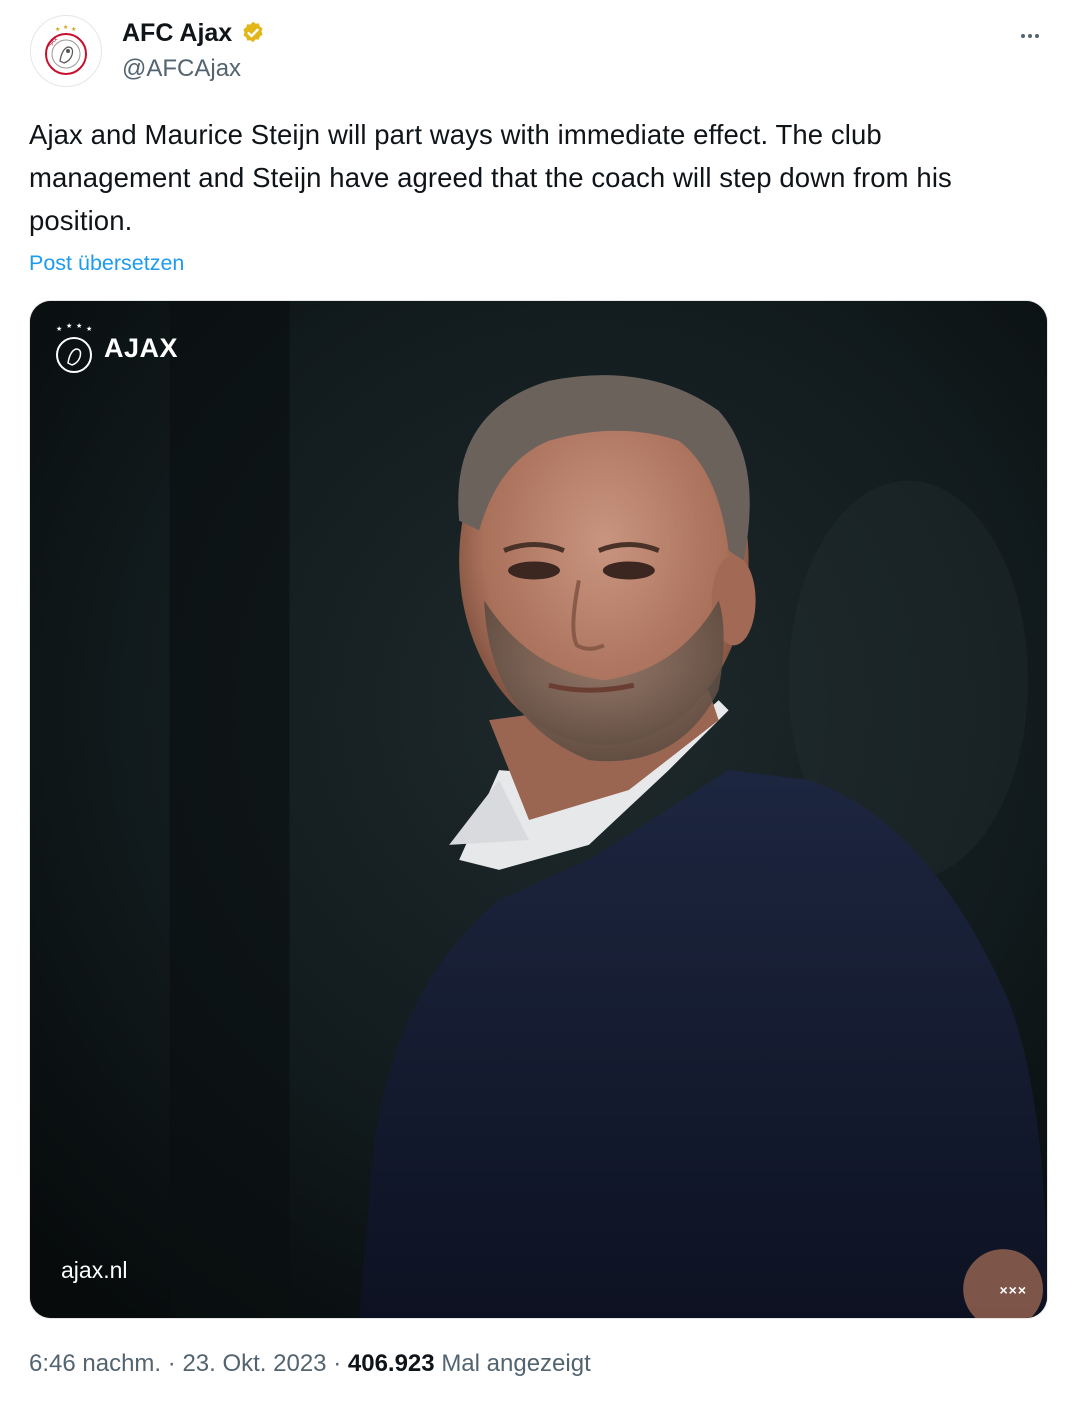  Describe the element at coordinates (391, 1363) in the screenshot. I see `views-count: 406.923` at that location.